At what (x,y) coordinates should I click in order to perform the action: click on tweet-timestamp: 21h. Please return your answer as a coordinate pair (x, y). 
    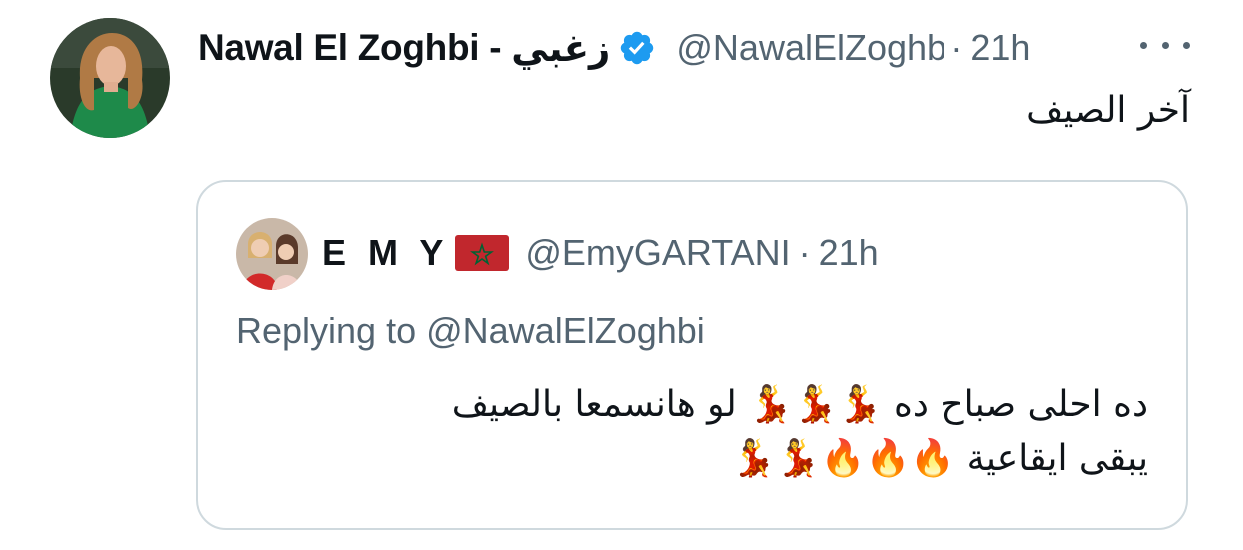
    Looking at the image, I should click on (1000, 48).